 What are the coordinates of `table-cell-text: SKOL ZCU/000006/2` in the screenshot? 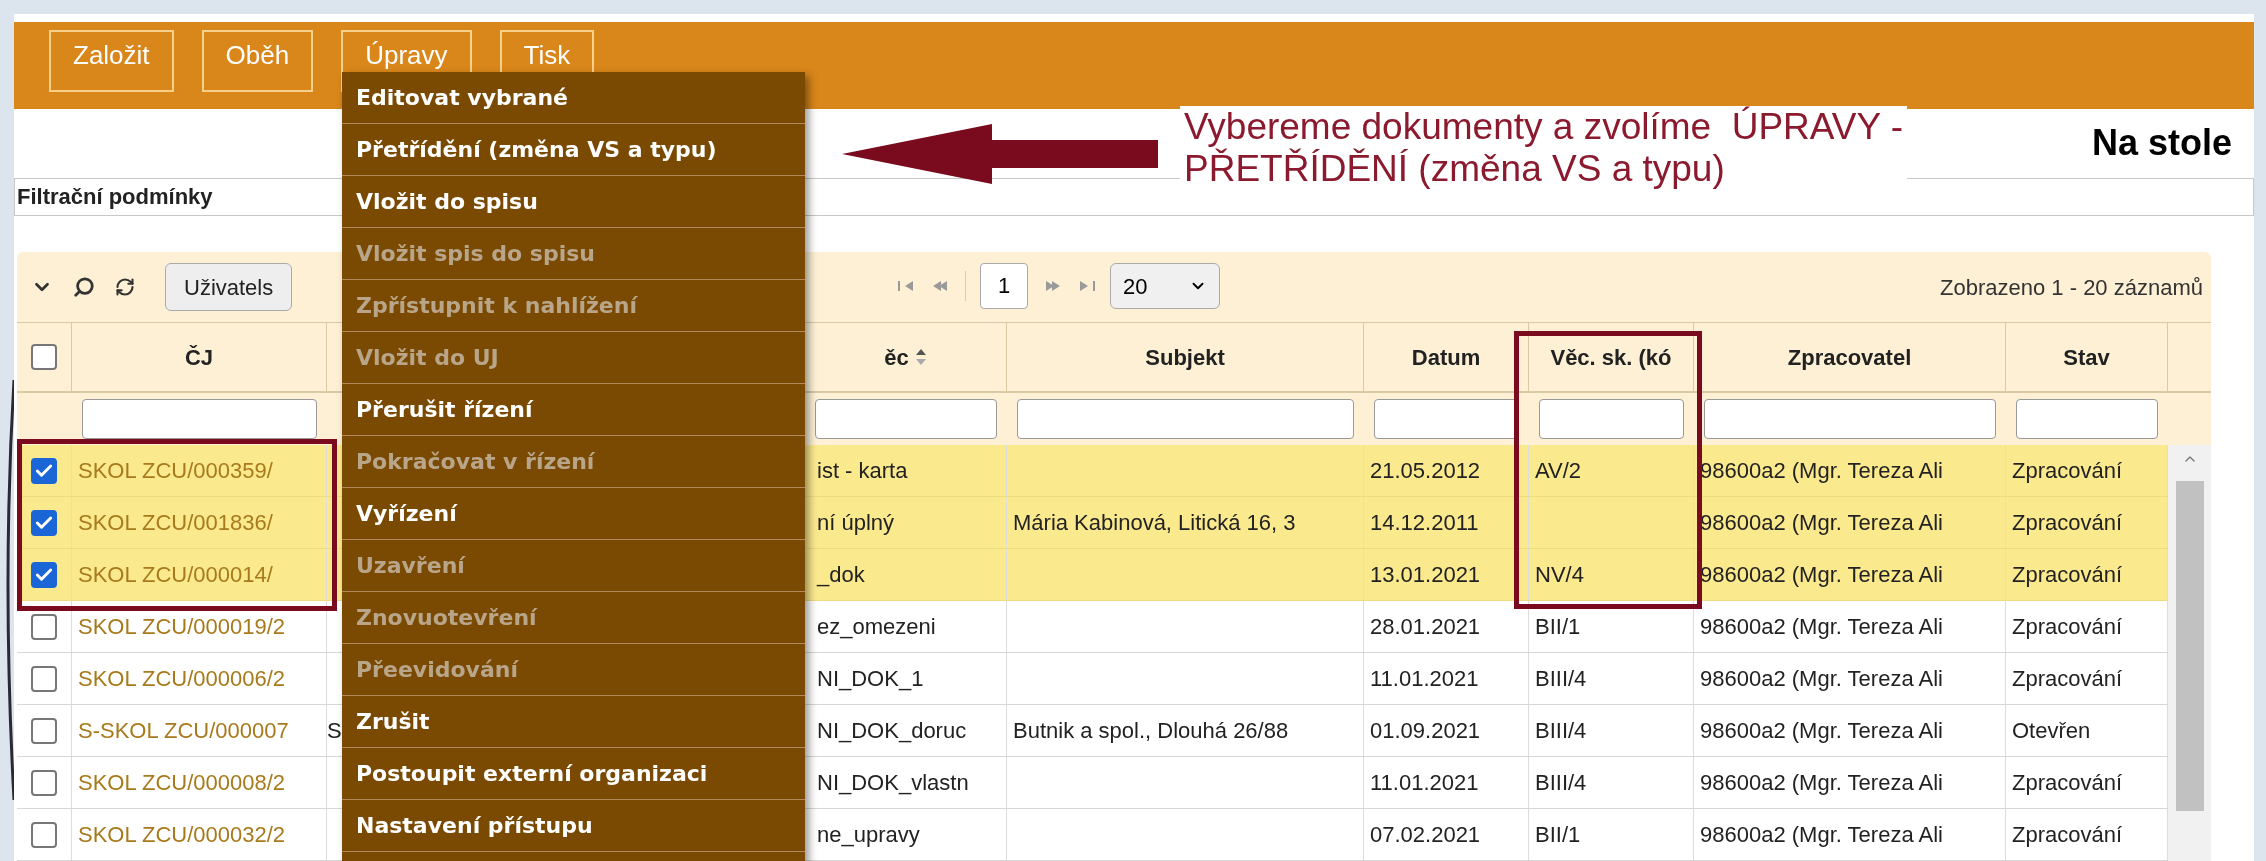 It's located at (182, 679).